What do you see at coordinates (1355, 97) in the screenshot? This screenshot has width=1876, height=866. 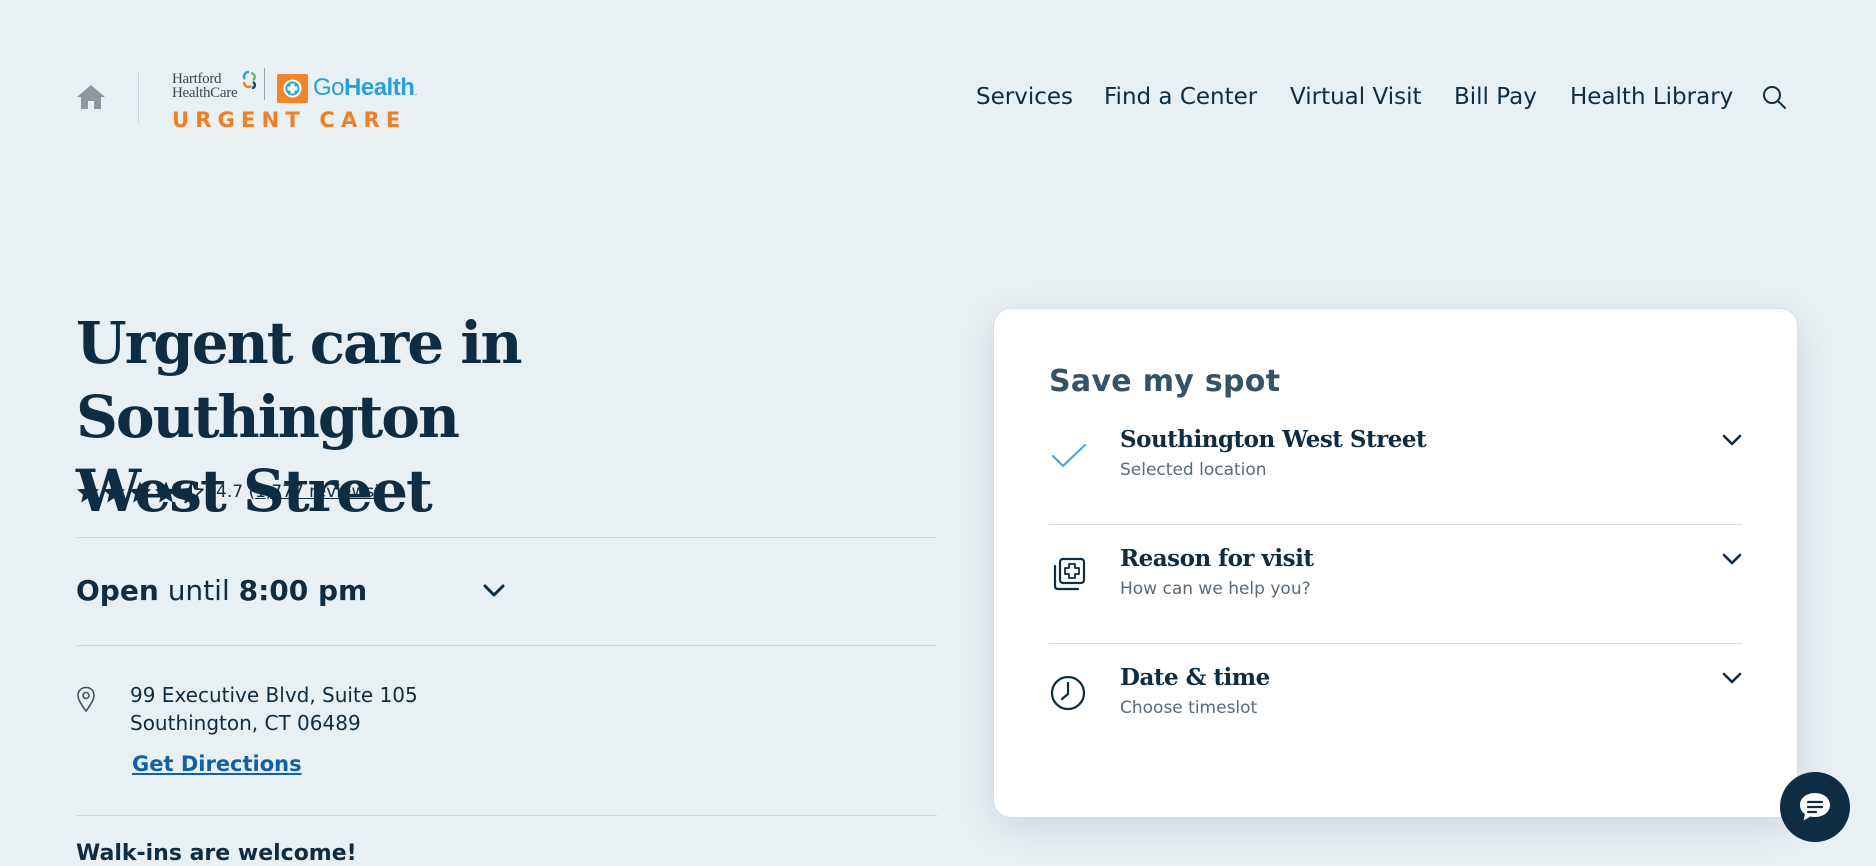 I see `nav-item-virtual-visit: Virtual Visit` at bounding box center [1355, 97].